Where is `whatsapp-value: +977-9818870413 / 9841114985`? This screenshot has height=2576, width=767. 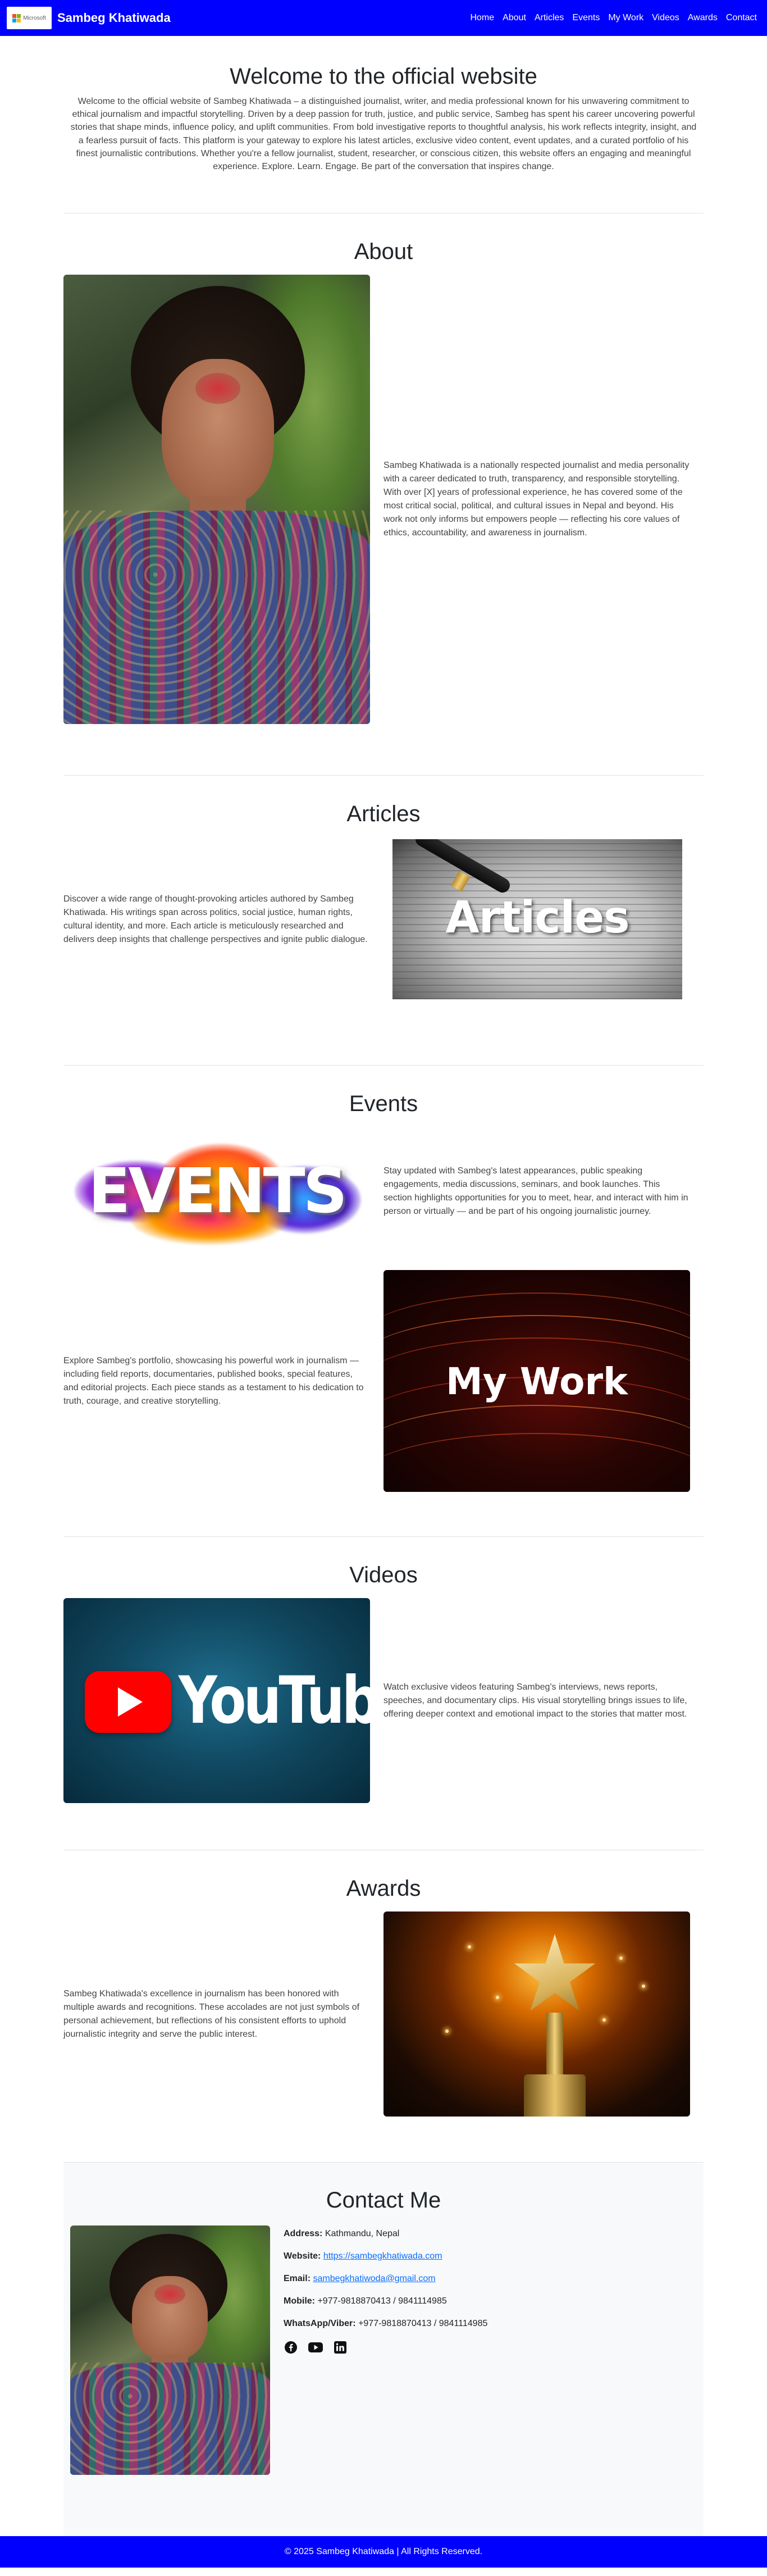 whatsapp-value: +977-9818870413 / 9841114985 is located at coordinates (423, 2323).